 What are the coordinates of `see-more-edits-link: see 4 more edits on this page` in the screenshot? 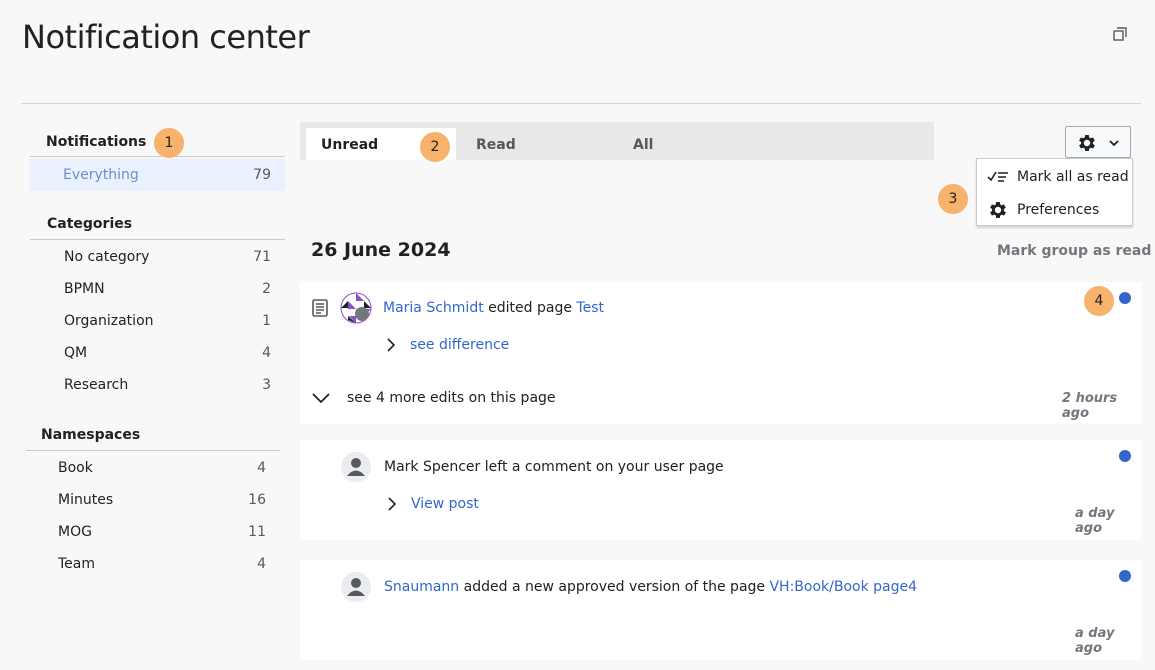 It's located at (451, 398).